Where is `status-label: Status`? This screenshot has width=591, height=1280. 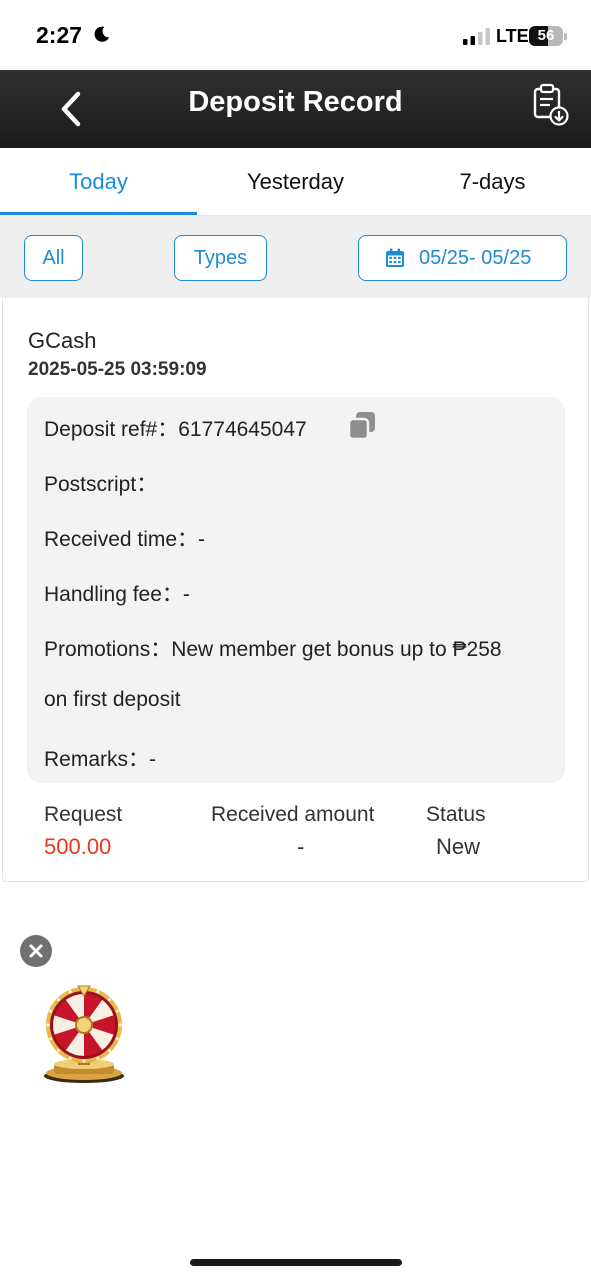
status-label: Status is located at coordinates (456, 814).